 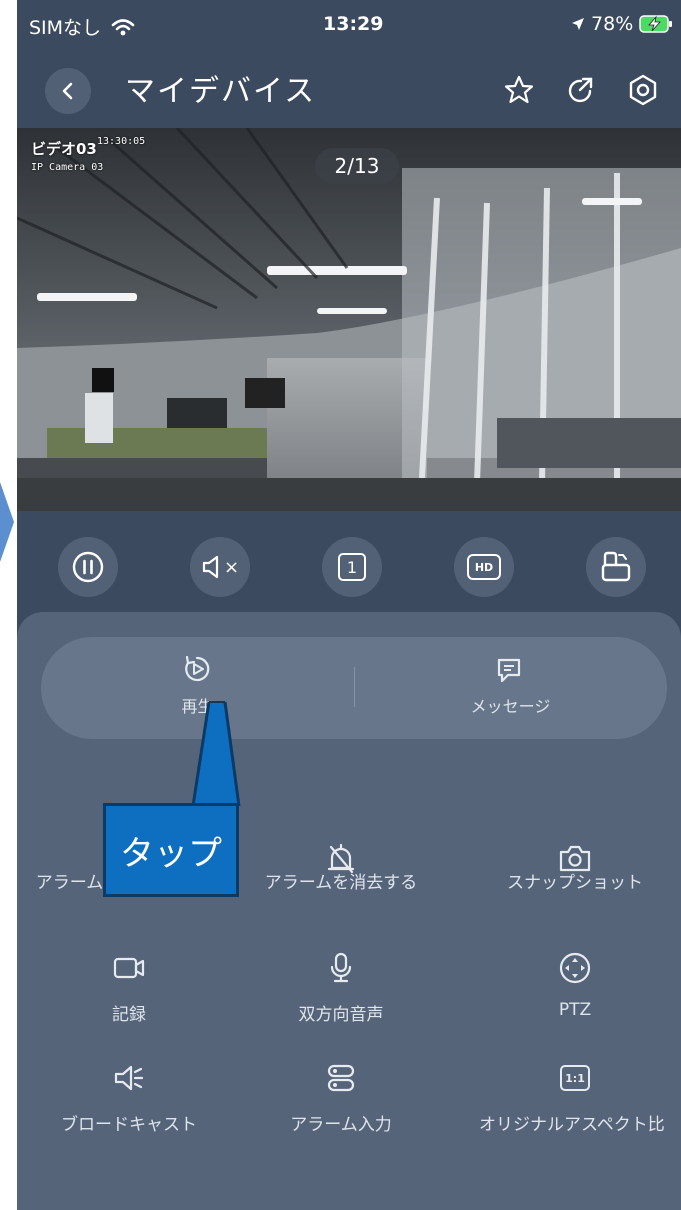 I want to click on video-record-icon, so click(x=129, y=968).